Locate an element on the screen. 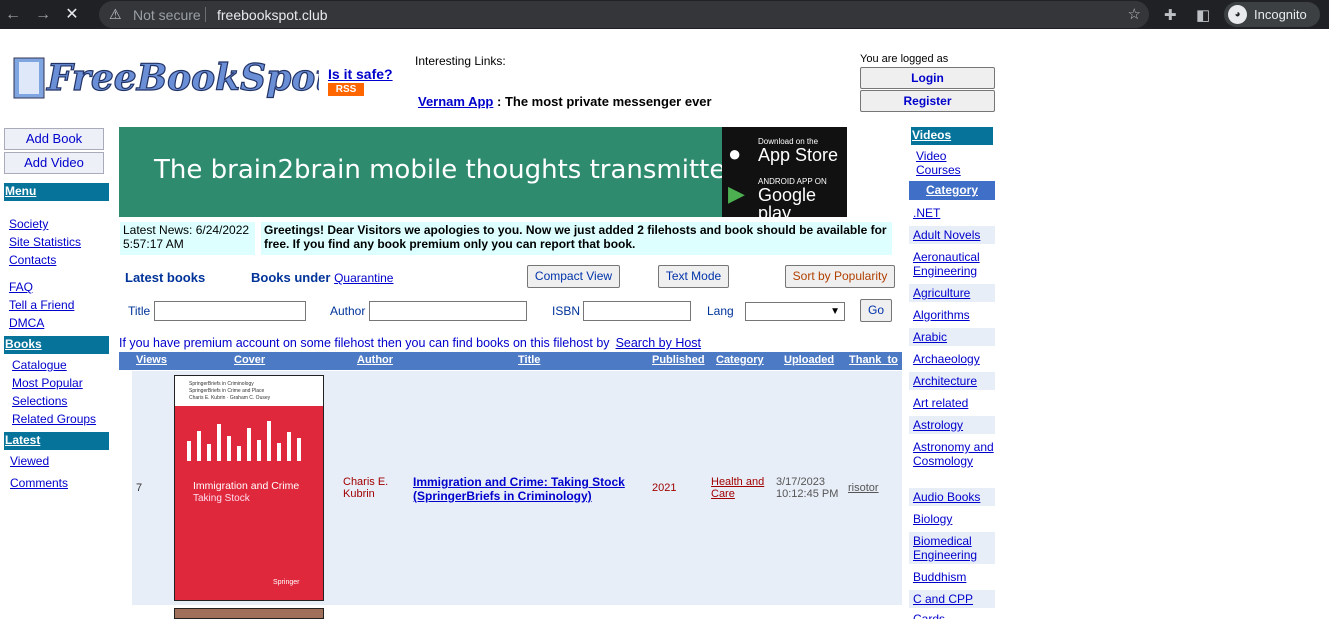  google-play-icon: ▶ is located at coordinates (736, 193).